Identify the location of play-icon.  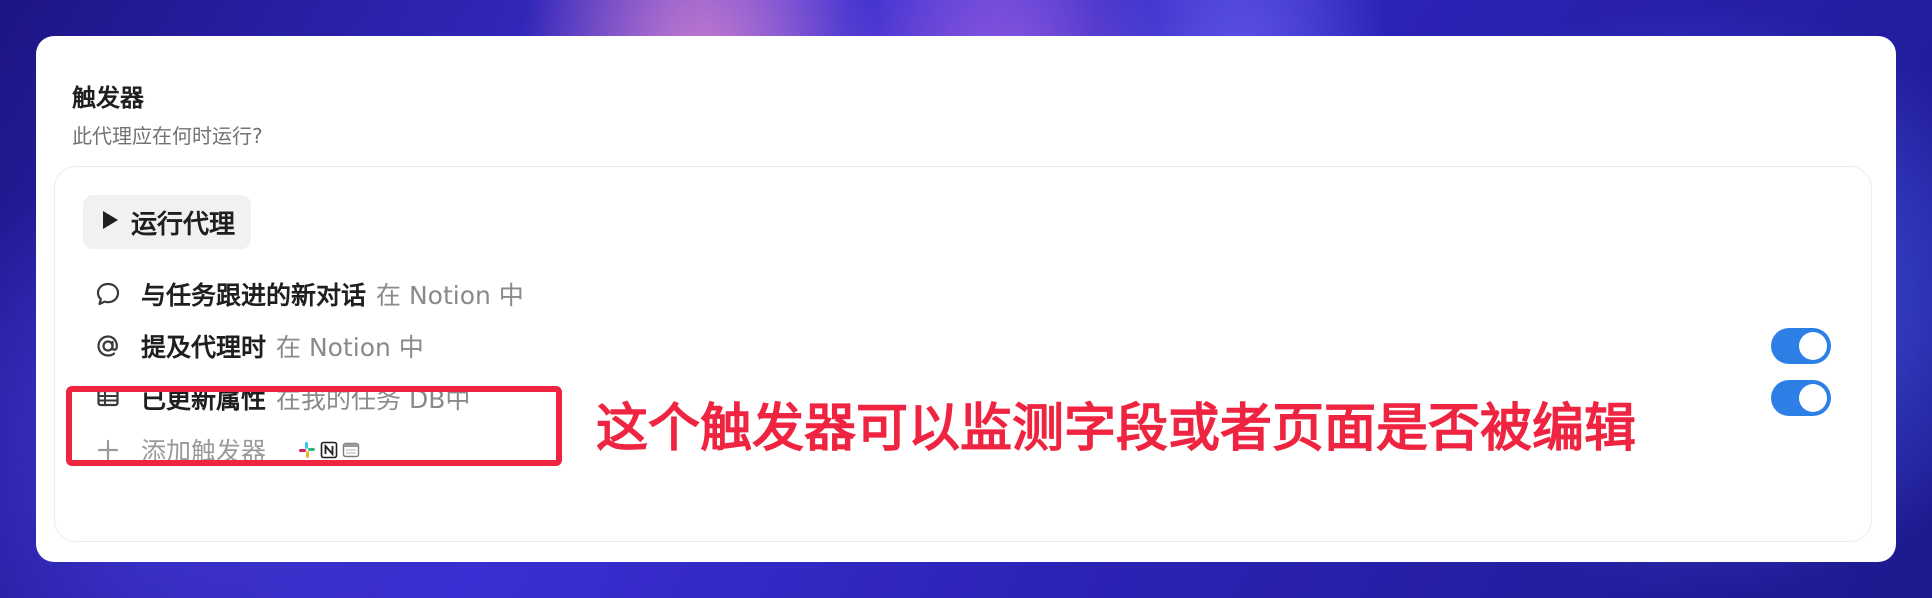
(110, 222).